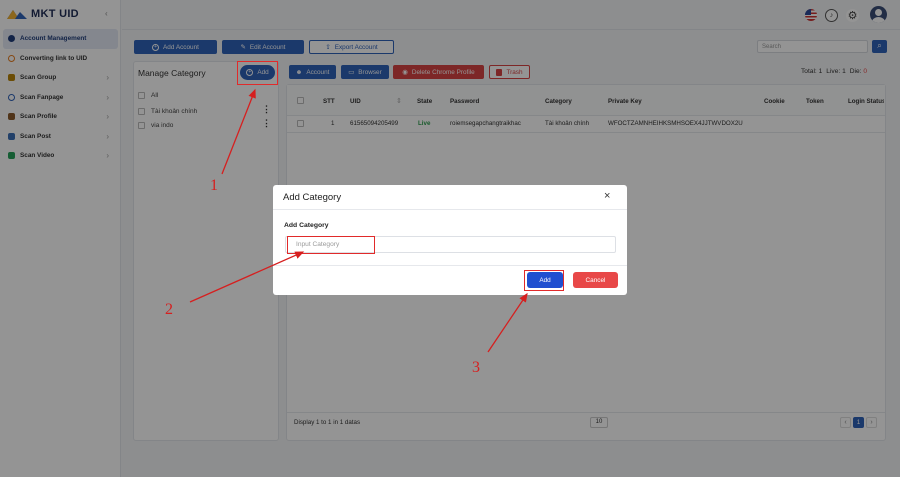  I want to click on annotation-label-2: 2, so click(169, 309).